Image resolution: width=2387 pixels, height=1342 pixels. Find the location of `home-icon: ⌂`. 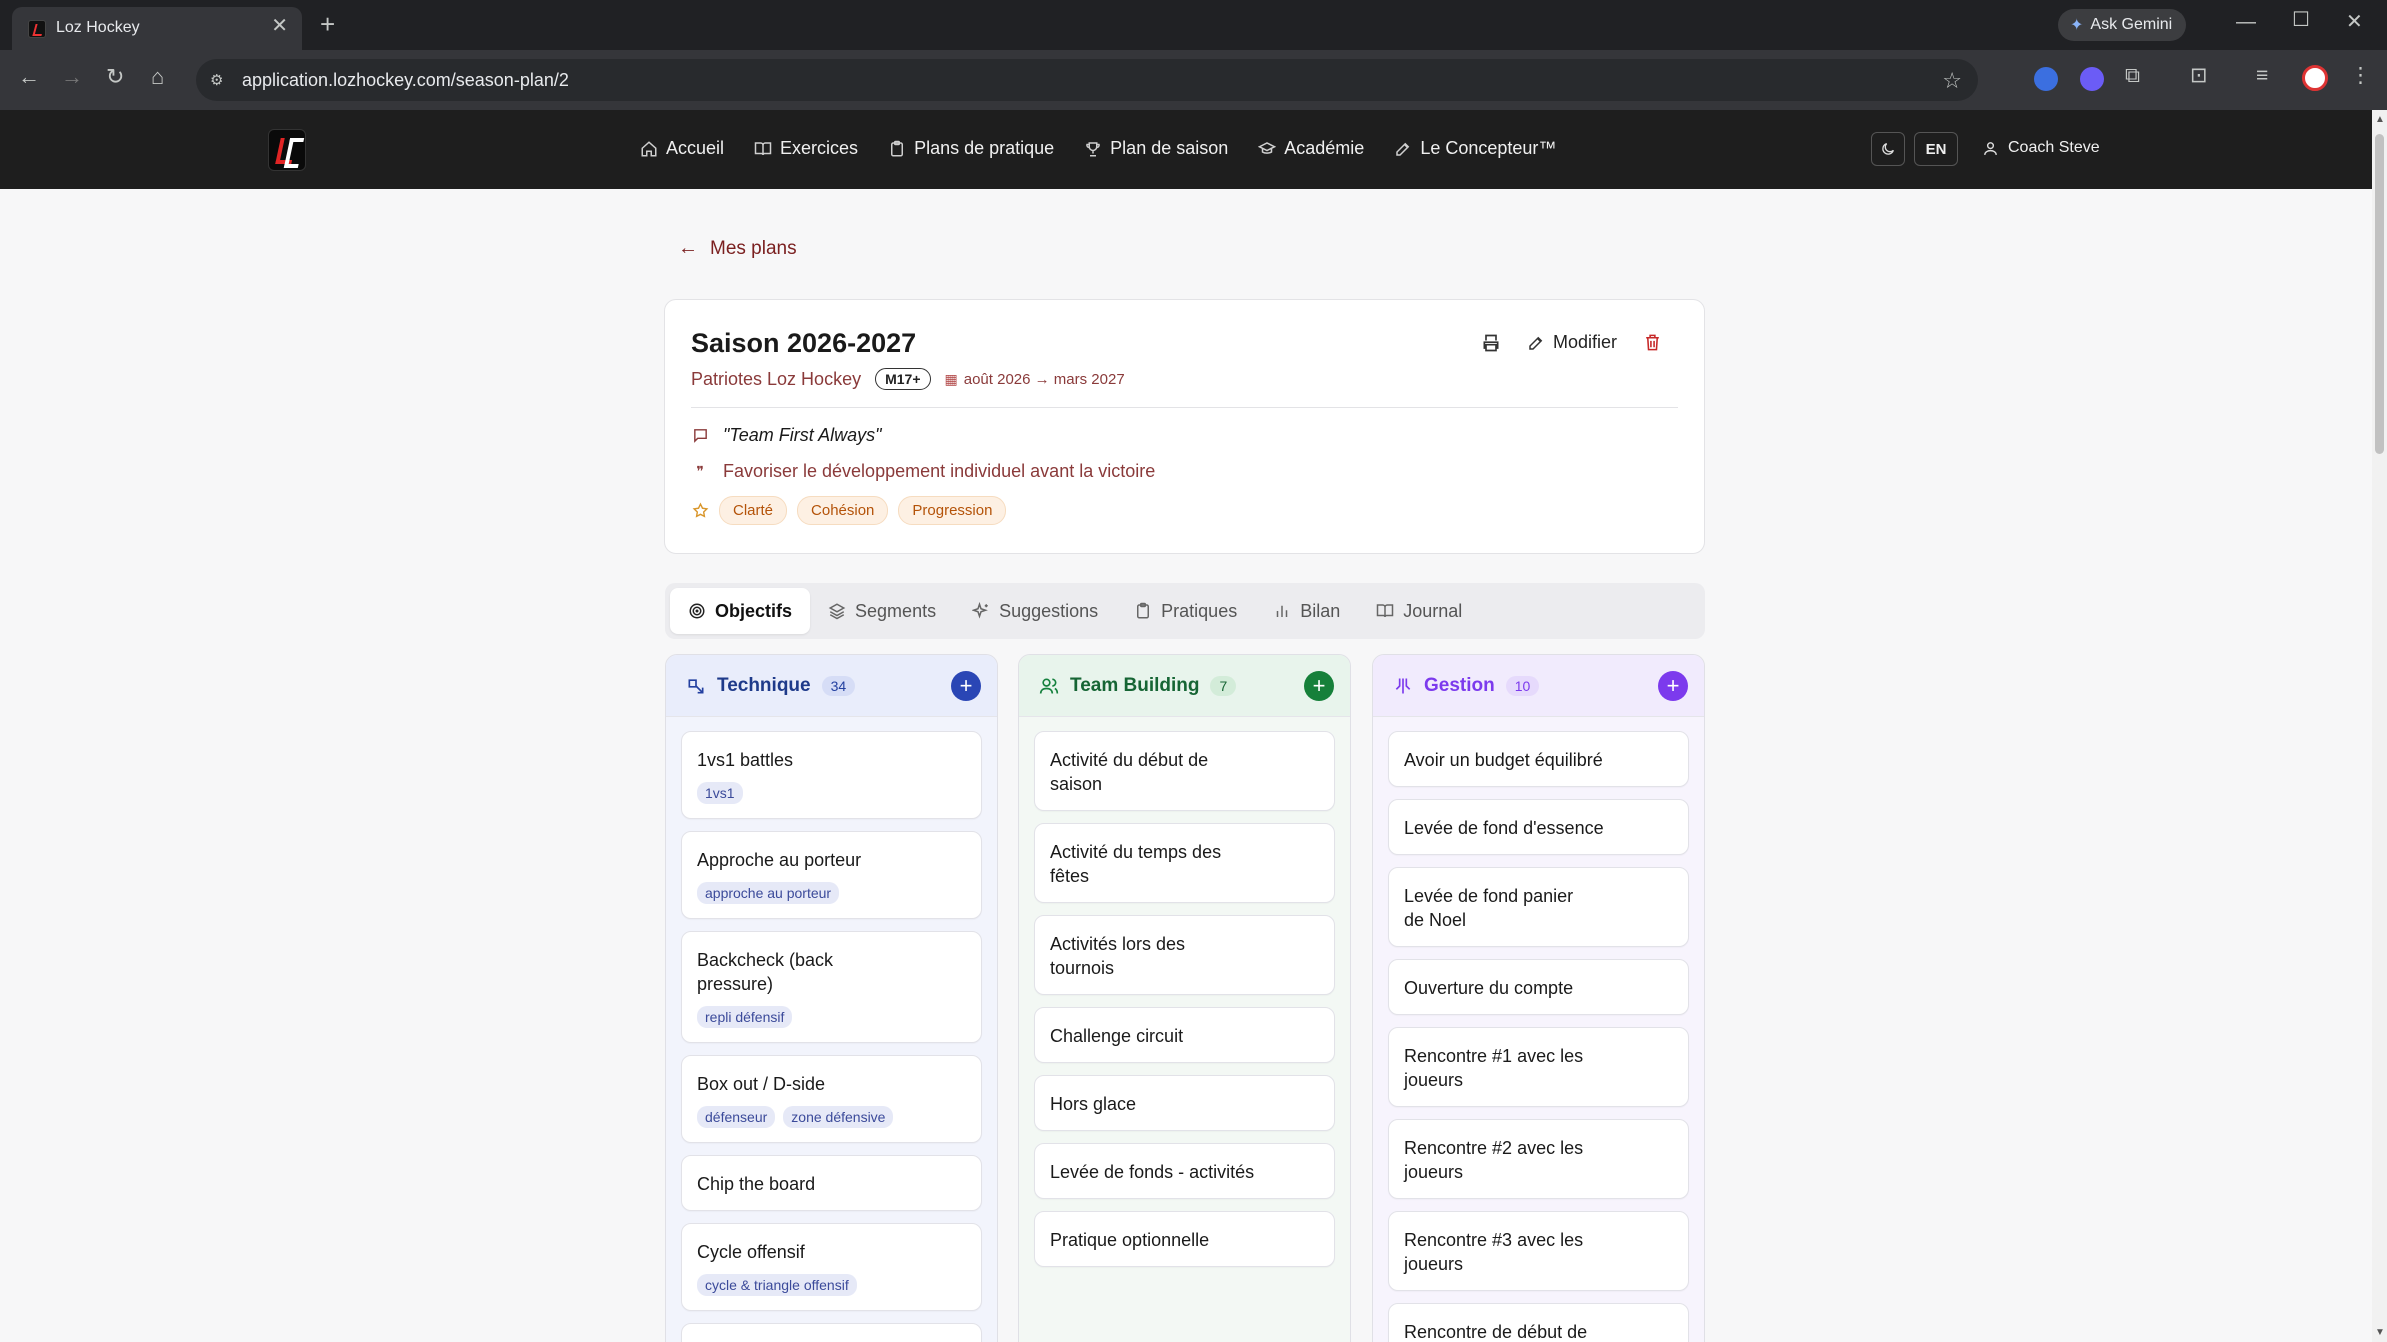

home-icon: ⌂ is located at coordinates (157, 77).